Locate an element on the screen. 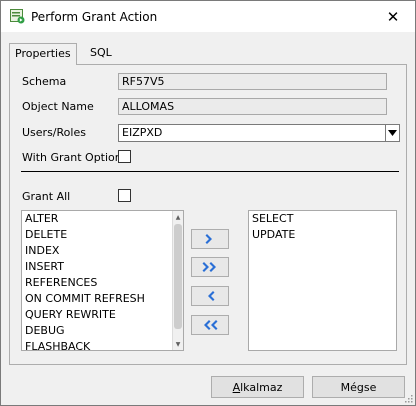  list-item: FLASHBACK is located at coordinates (102, 344).